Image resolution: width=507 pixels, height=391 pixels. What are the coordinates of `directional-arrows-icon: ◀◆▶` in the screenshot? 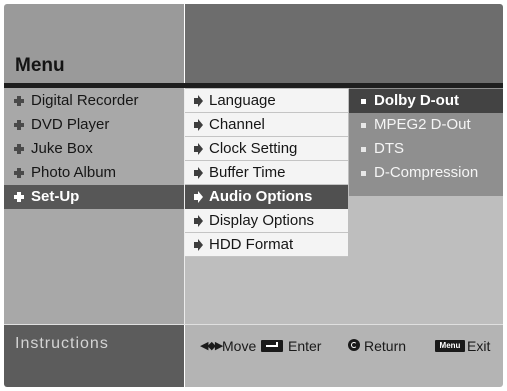 It's located at (211, 346).